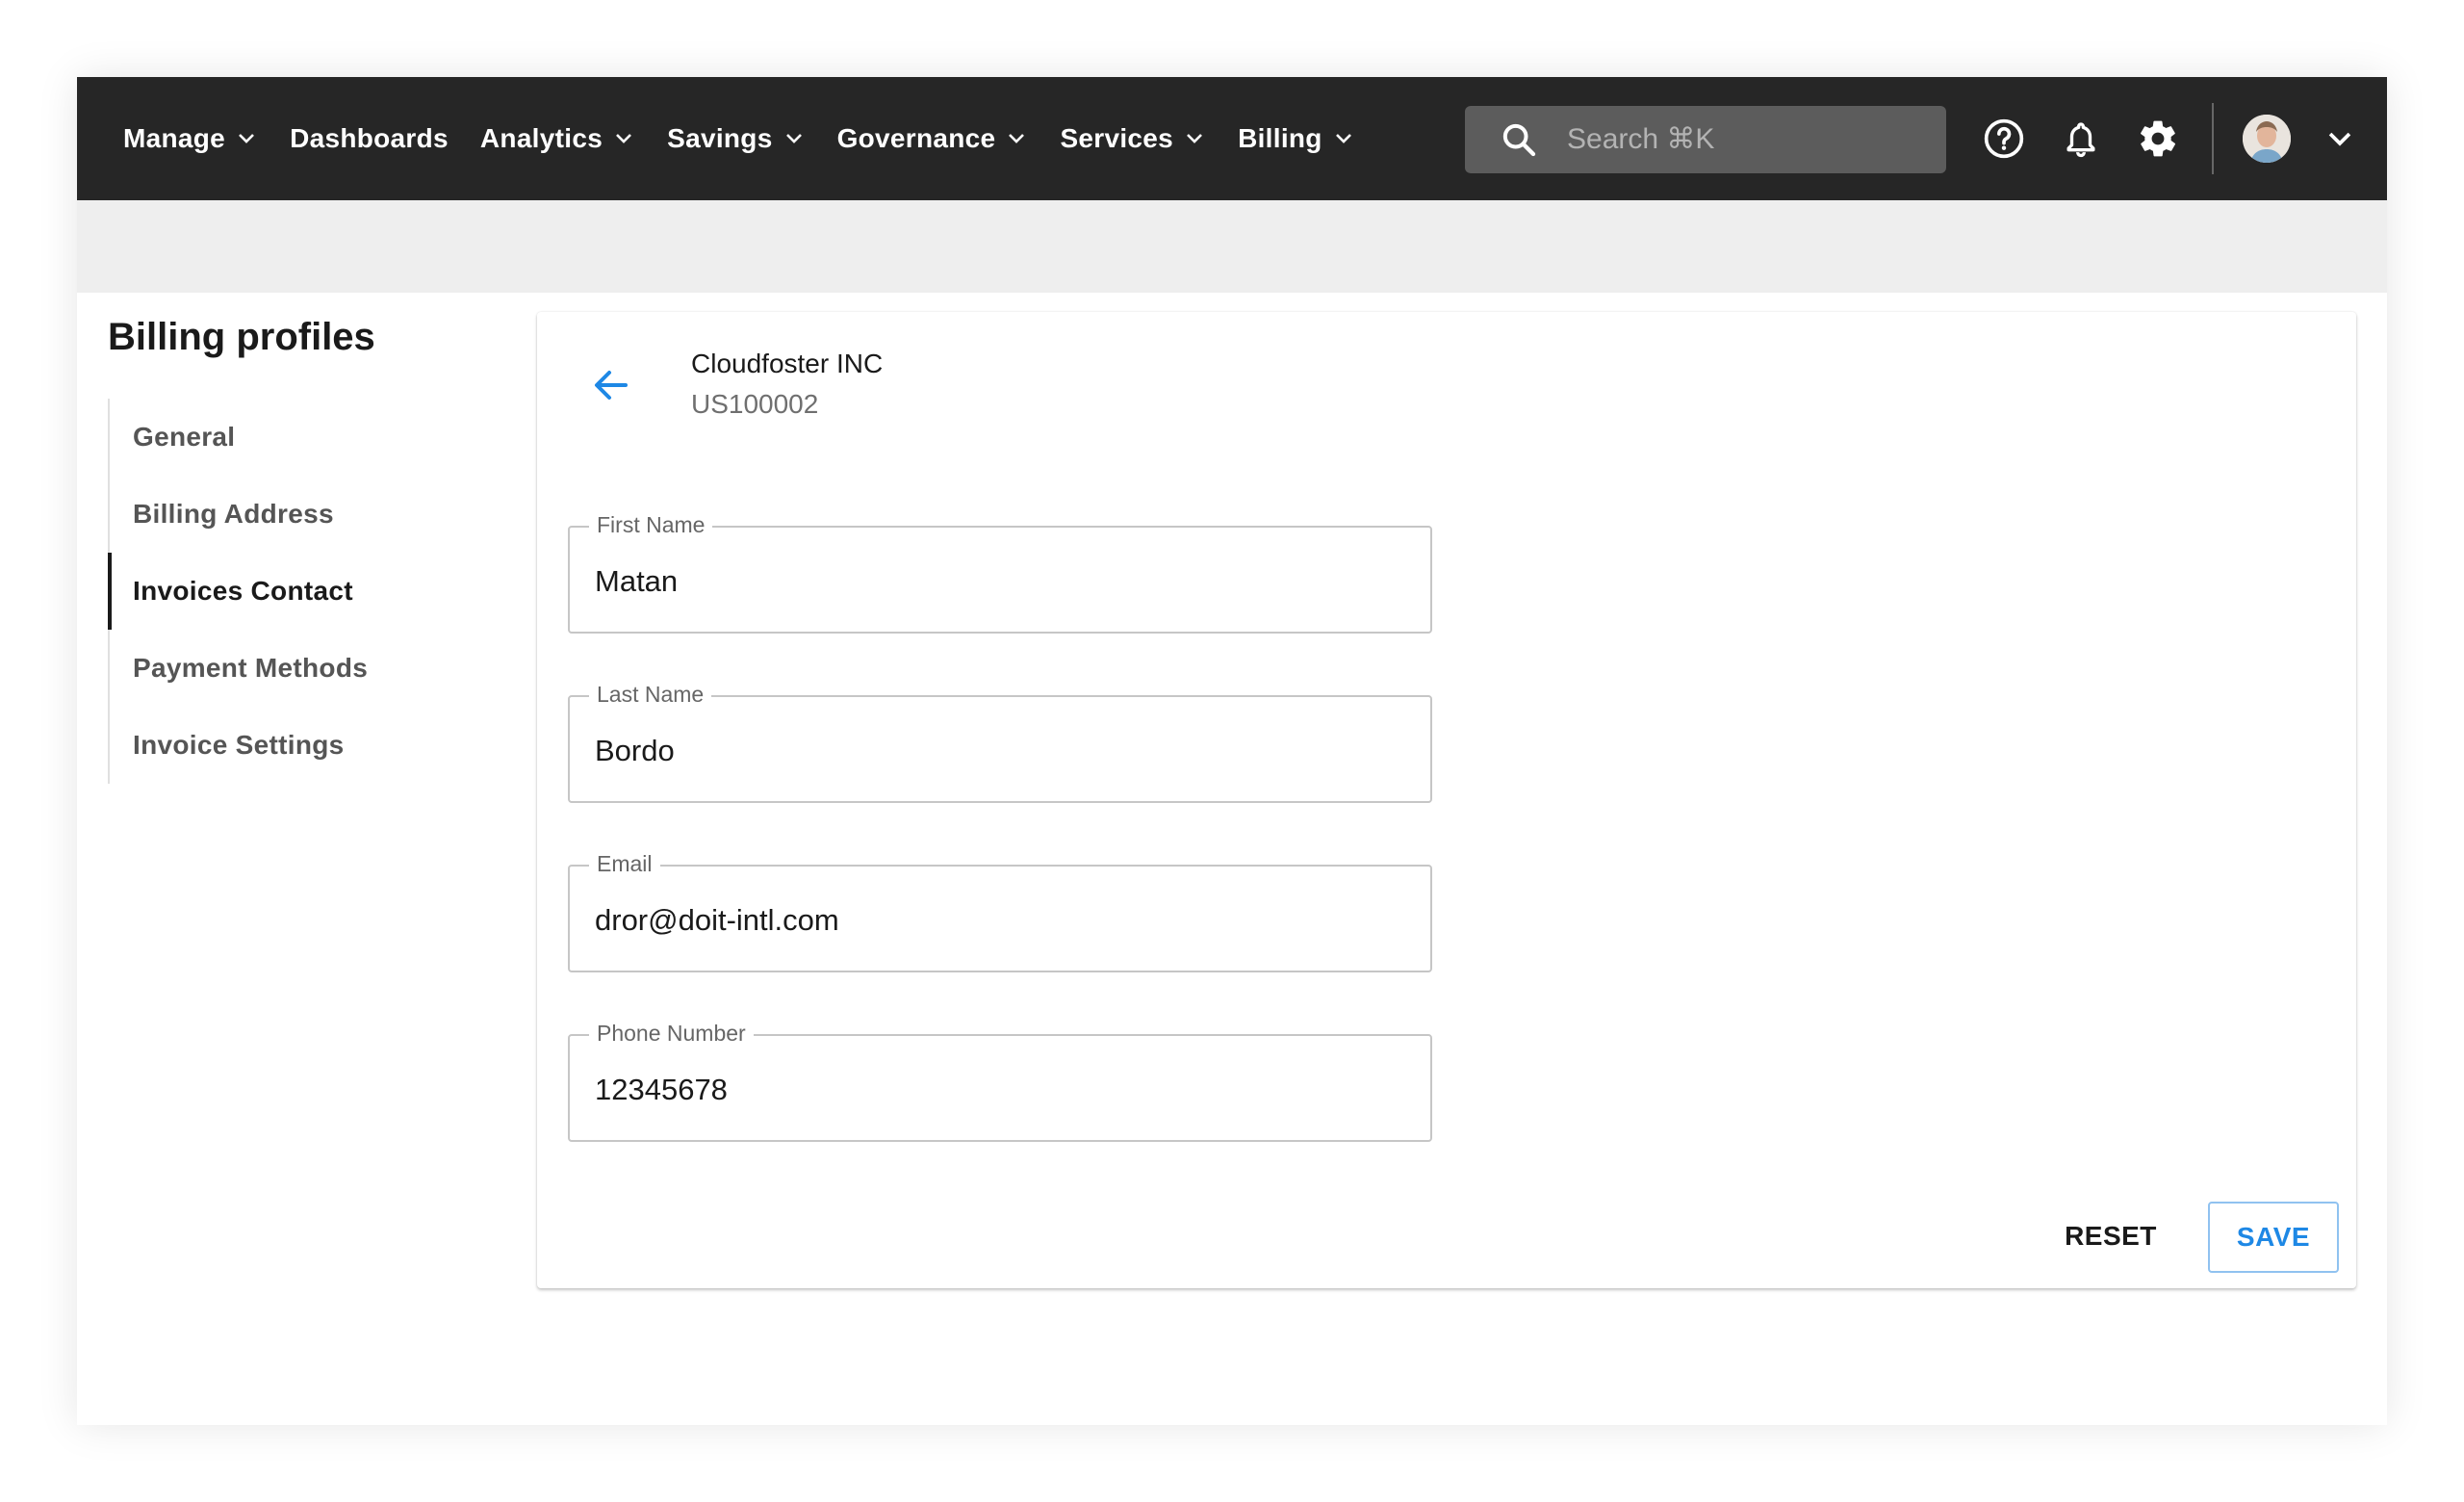 The width and height of the screenshot is (2464, 1502). I want to click on settings-button, so click(2158, 139).